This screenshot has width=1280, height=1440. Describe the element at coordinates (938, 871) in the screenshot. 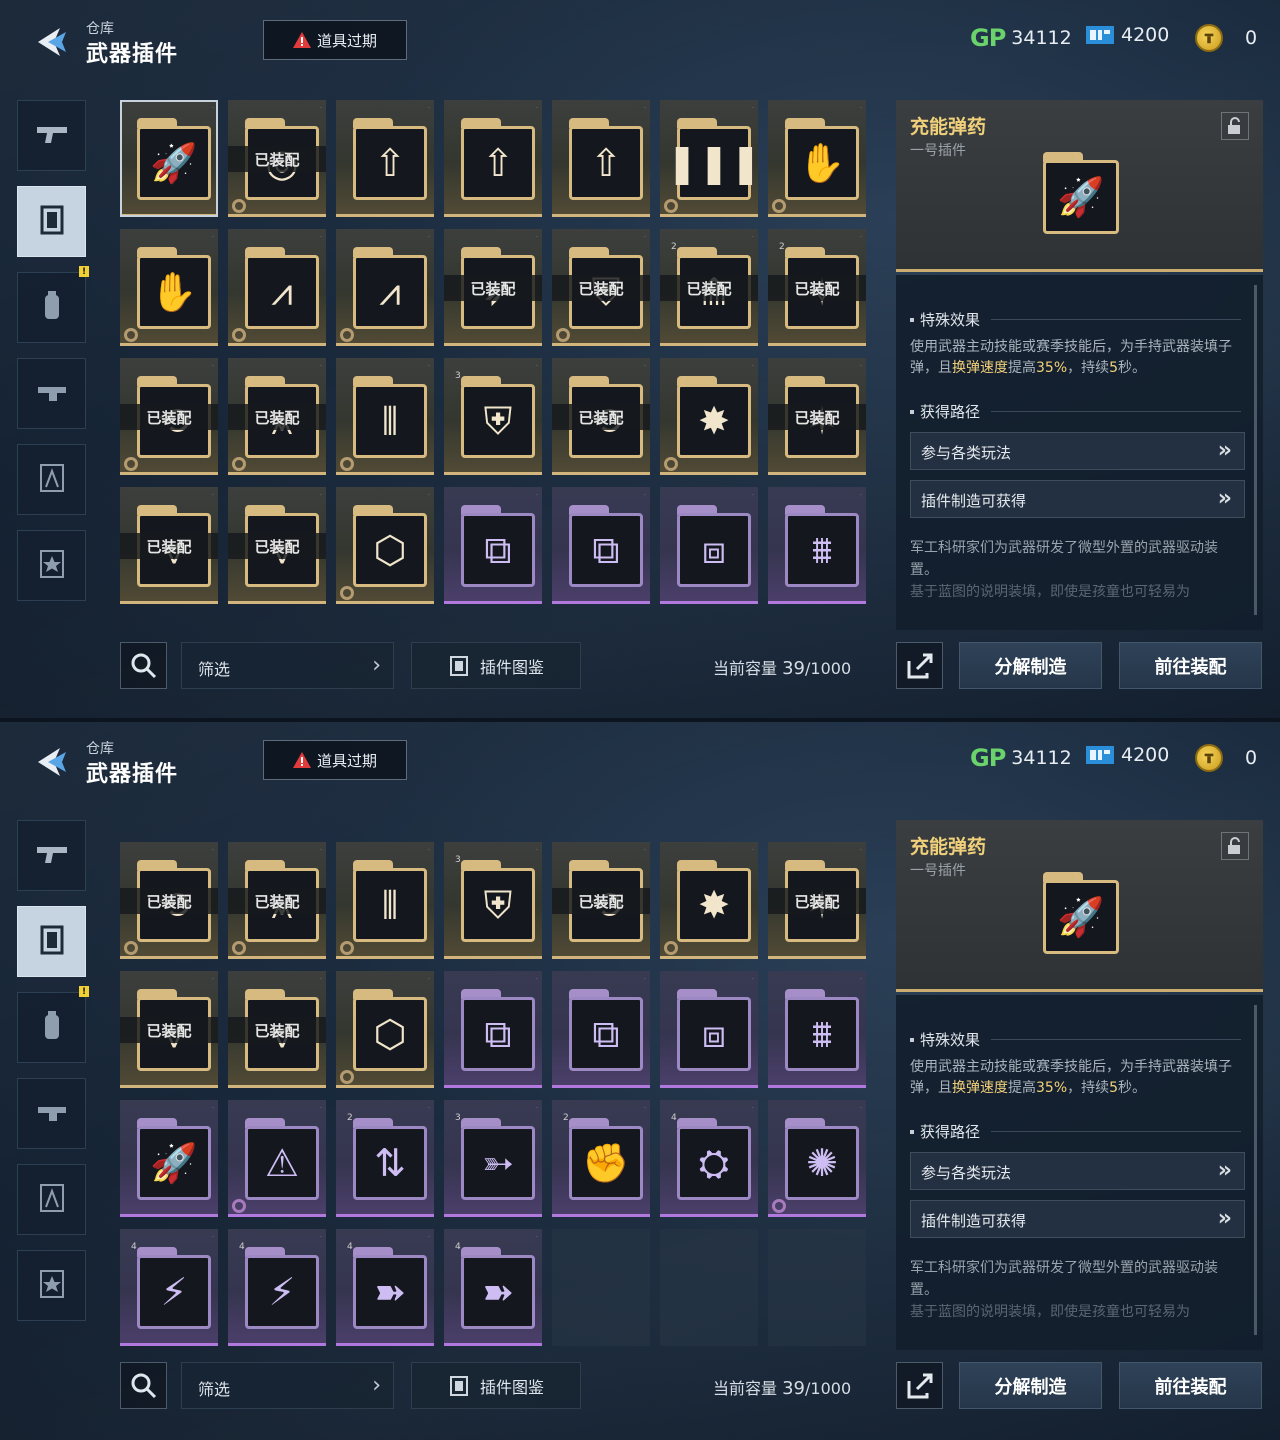

I see `plugin-slot: 一号插件` at that location.